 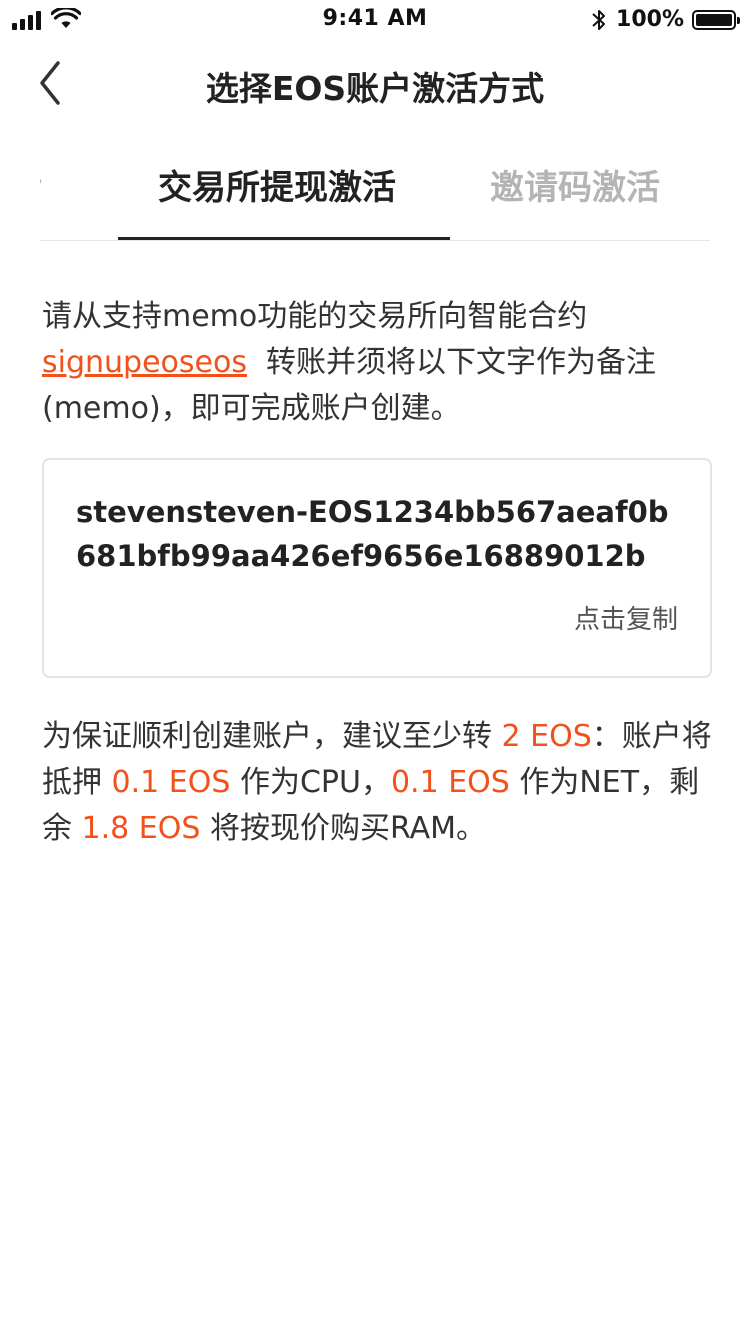 I want to click on nav-bar: 选择EOS账户激活方式, so click(x=375, y=84).